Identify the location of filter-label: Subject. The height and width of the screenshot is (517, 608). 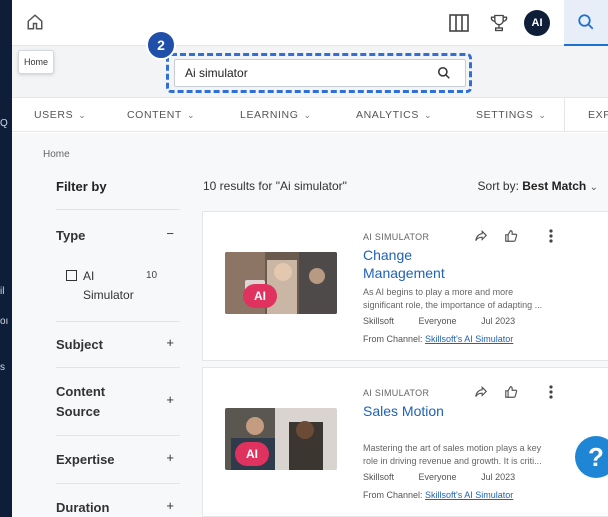
(79, 344).